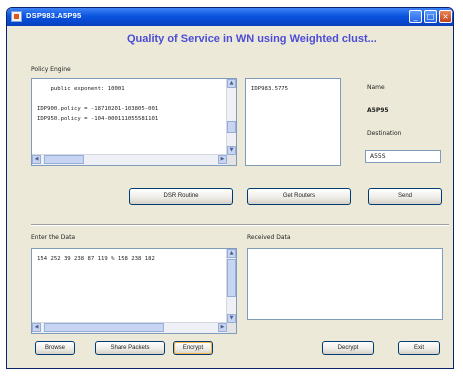  Describe the element at coordinates (230, 17) in the screenshot. I see `title-bar: DSP983.A5P95 _ □ ×` at that location.